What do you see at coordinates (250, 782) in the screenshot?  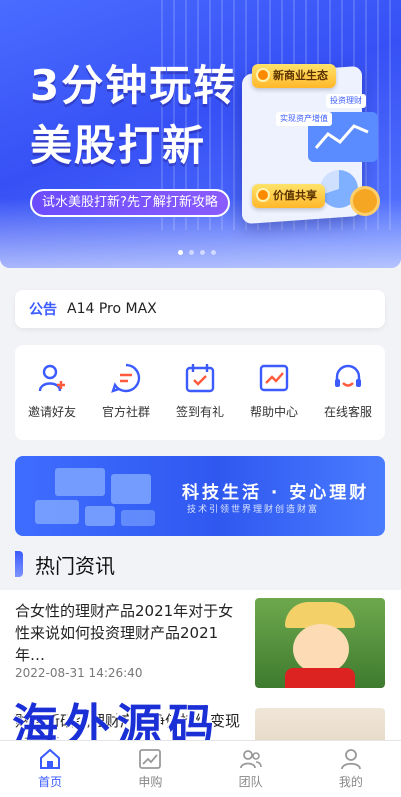 I see `tab-label: 团队` at bounding box center [250, 782].